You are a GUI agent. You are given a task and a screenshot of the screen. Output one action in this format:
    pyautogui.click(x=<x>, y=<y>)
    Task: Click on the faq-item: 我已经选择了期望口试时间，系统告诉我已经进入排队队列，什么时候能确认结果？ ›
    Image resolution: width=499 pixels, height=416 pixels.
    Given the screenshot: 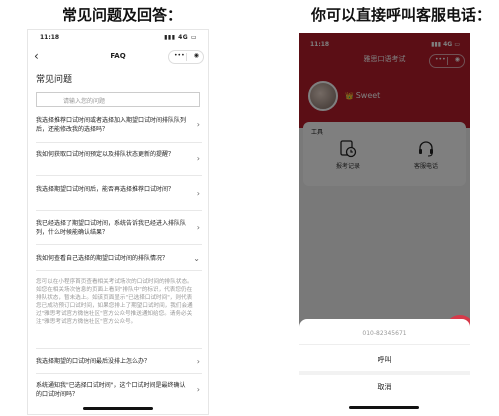 What is the action you would take?
    pyautogui.click(x=119, y=228)
    